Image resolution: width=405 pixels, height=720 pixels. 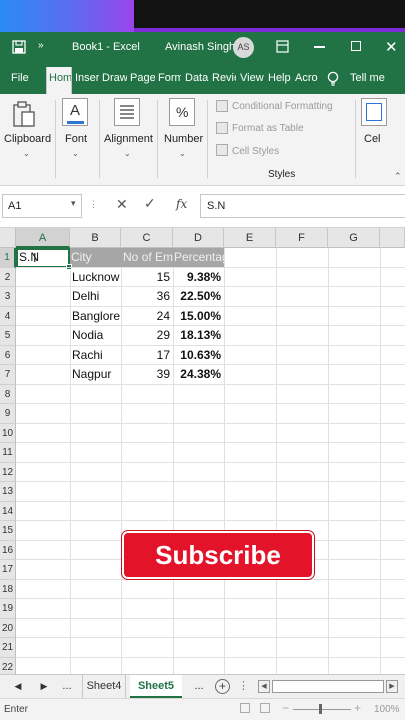 I want to click on minimize-icon, so click(x=319, y=47).